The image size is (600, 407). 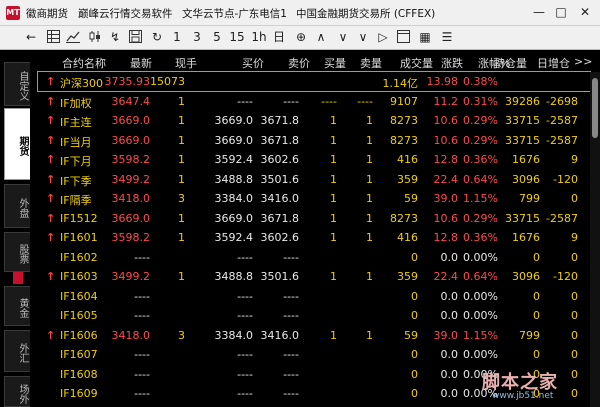 What do you see at coordinates (234, 237) in the screenshot?
I see `cell-bid: 3592.4` at bounding box center [234, 237].